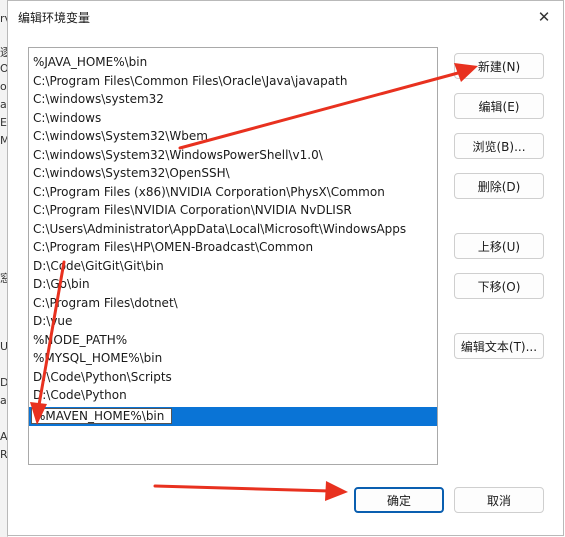 Image resolution: width=565 pixels, height=537 pixels. What do you see at coordinates (399, 500) in the screenshot?
I see `ok-button: 确定` at bounding box center [399, 500].